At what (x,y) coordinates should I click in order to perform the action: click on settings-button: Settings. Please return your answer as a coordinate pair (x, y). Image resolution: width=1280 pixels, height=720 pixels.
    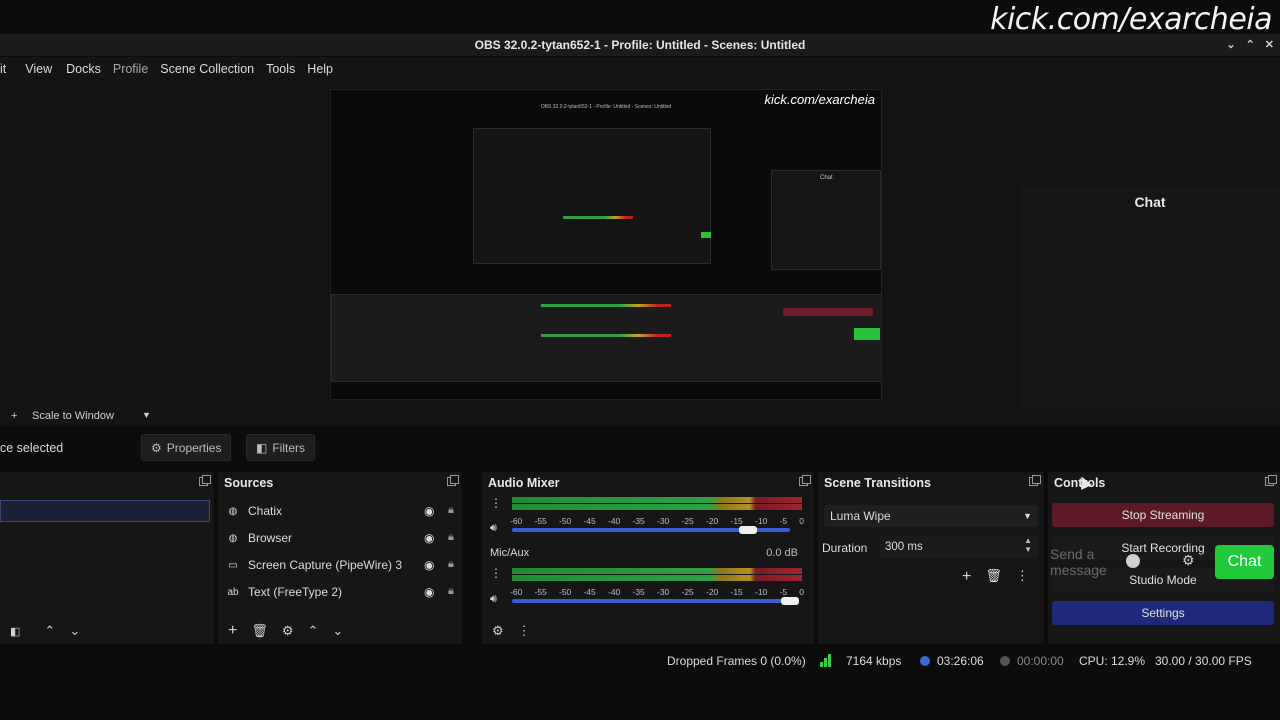
    Looking at the image, I should click on (1163, 613).